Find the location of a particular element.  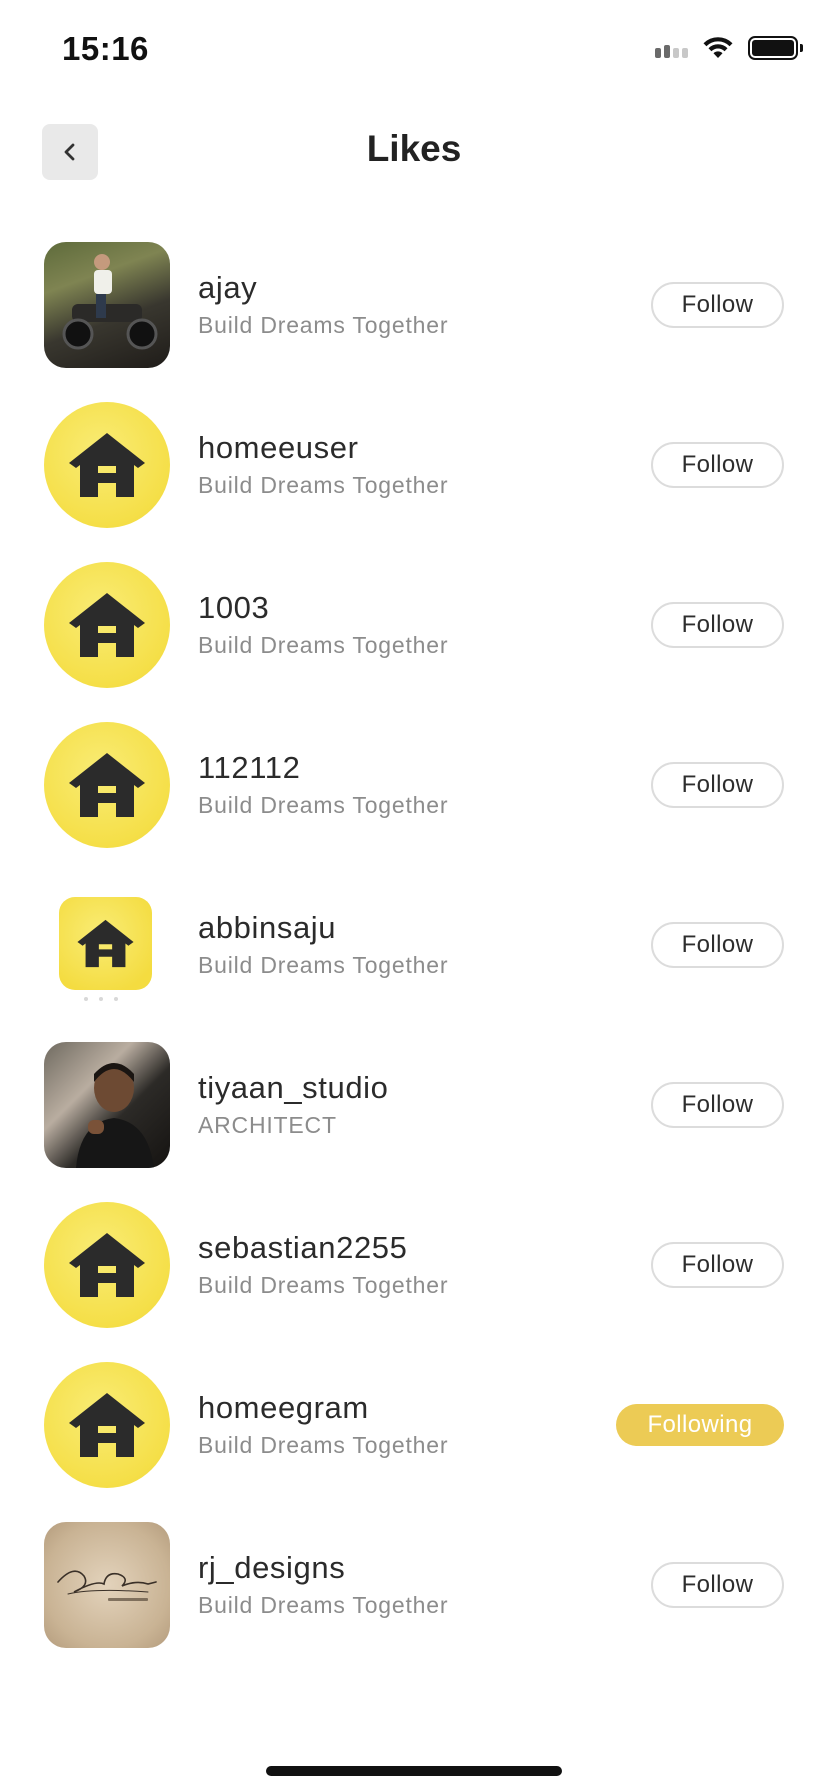

following-button: Following is located at coordinates (700, 1425).